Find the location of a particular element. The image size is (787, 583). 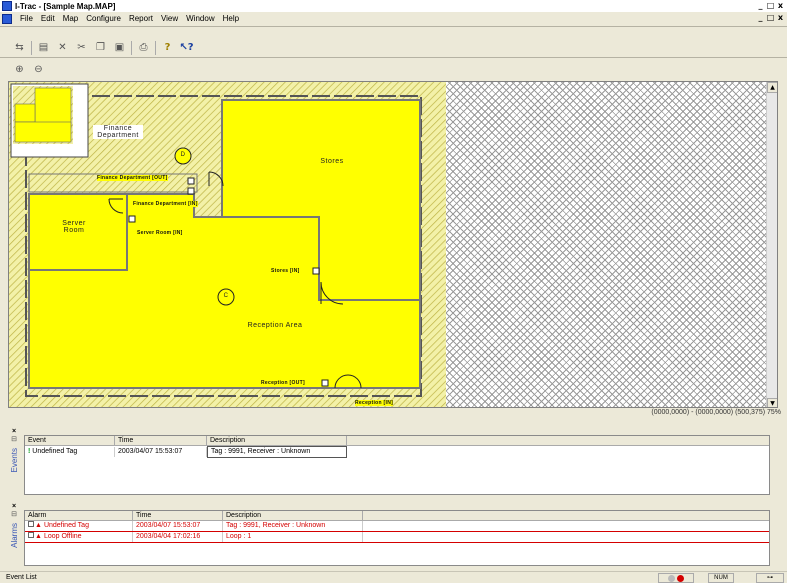

door-label-reception-out: Reception [OUT] is located at coordinates (283, 383).